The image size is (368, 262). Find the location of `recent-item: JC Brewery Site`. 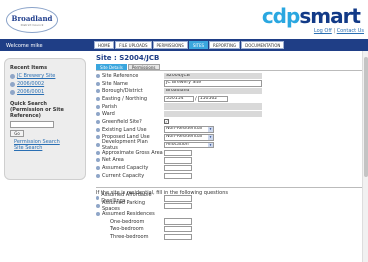

recent-item: JC Brewery Site is located at coordinates (45, 76).